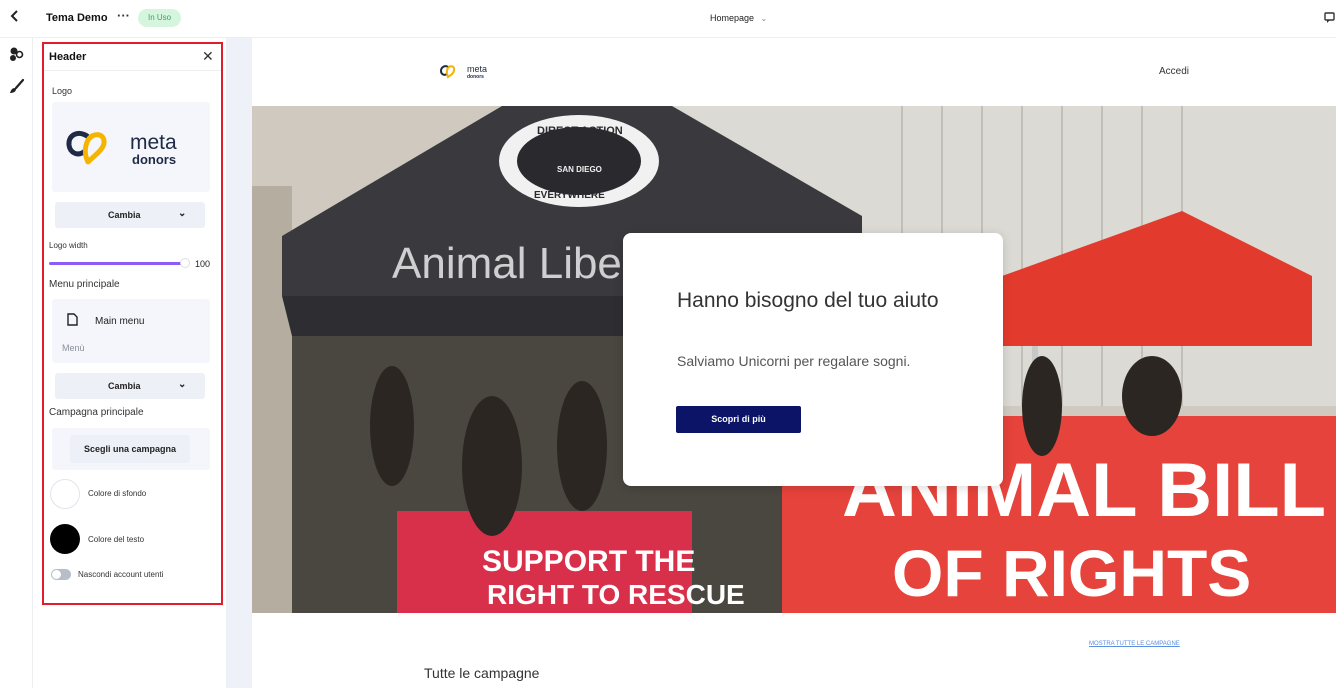  I want to click on tent-text-1: DIRECT ACTION, so click(580, 131).